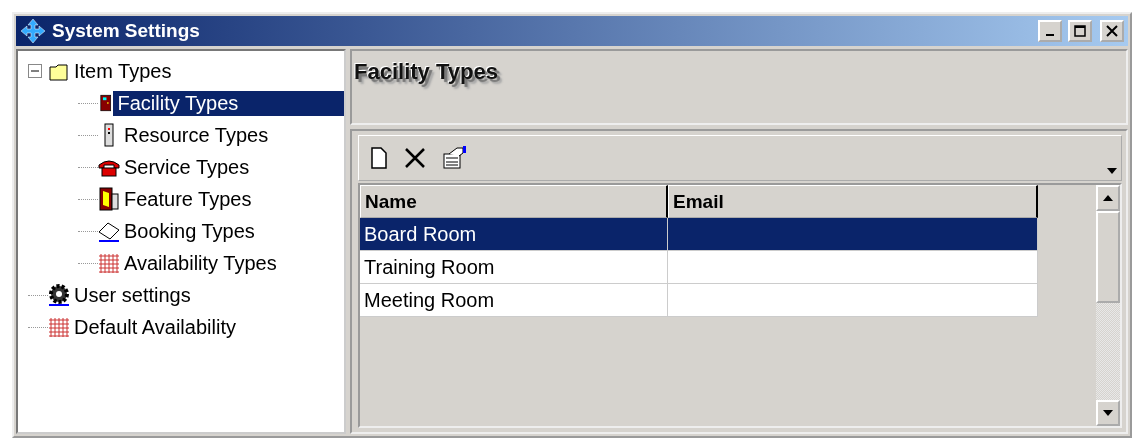  I want to click on tree-item: Booking Types, so click(189, 231).